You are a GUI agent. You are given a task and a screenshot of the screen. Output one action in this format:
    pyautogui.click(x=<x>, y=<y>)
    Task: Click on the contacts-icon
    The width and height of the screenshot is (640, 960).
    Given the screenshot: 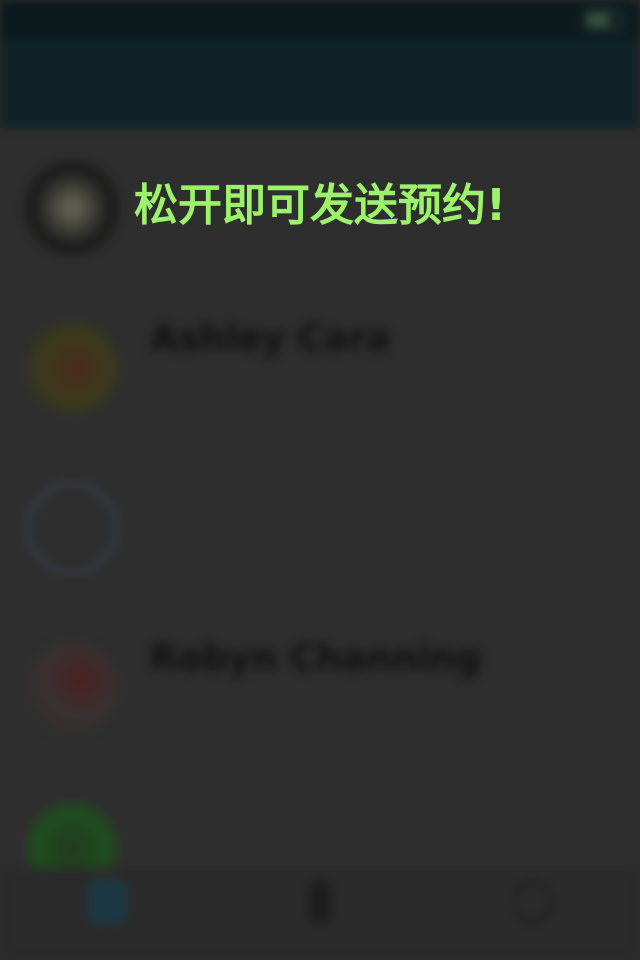 What is the action you would take?
    pyautogui.click(x=319, y=902)
    